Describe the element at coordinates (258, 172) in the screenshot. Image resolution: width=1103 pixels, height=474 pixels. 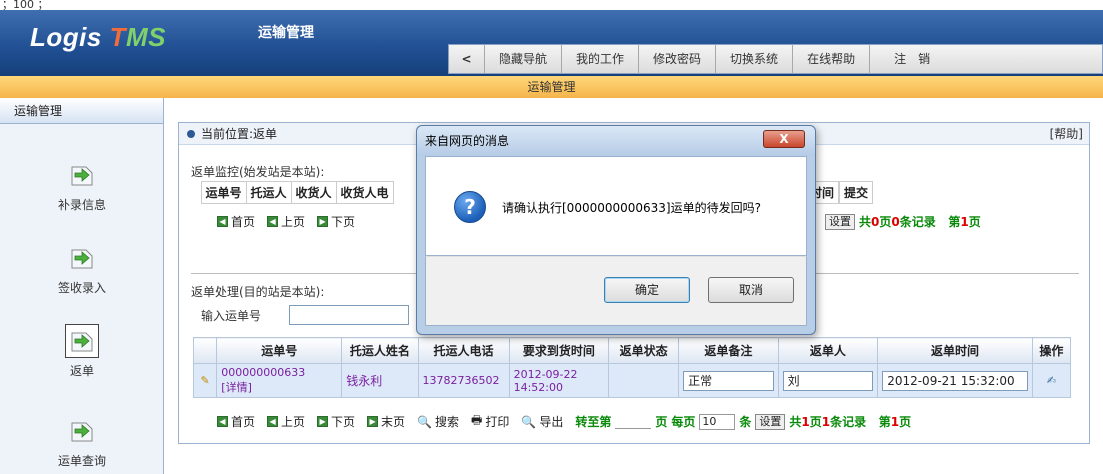
I see `monitor-section-label: 返单监控(始发站是本站):` at that location.